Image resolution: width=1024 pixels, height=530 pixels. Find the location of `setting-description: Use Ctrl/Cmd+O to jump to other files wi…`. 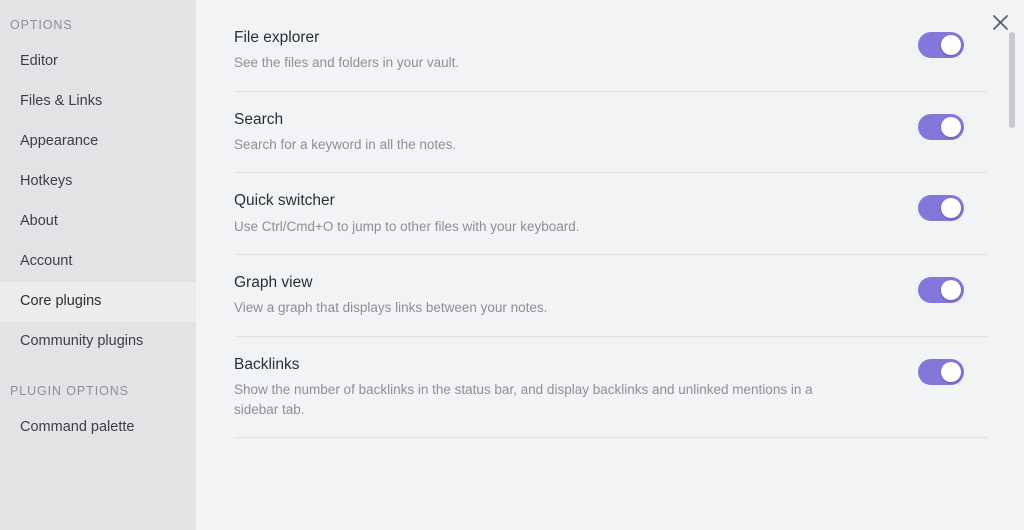

setting-description: Use Ctrl/Cmd+O to jump to other files wi… is located at coordinates (407, 226).